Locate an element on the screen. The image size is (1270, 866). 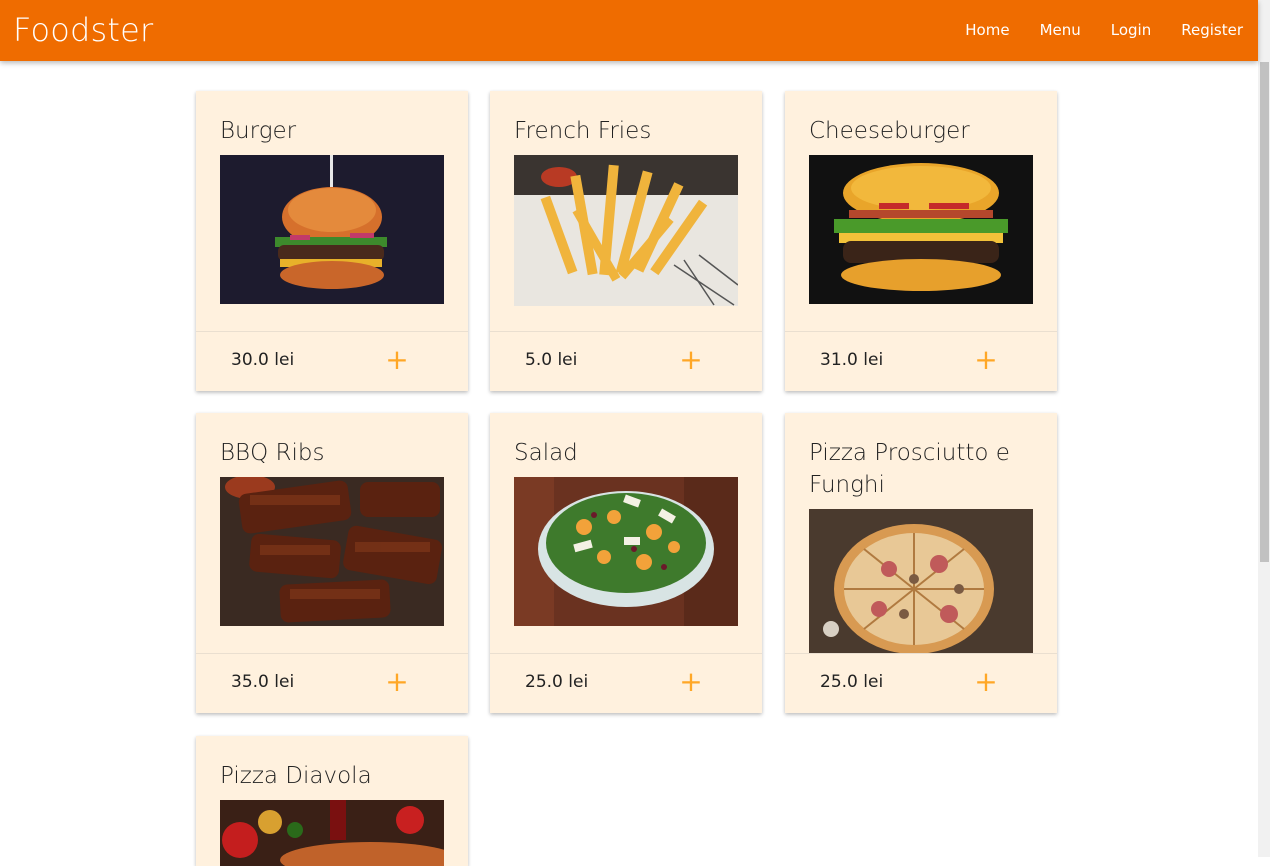
top-navbar: Foodster Home Menu Login Register is located at coordinates (629, 30).